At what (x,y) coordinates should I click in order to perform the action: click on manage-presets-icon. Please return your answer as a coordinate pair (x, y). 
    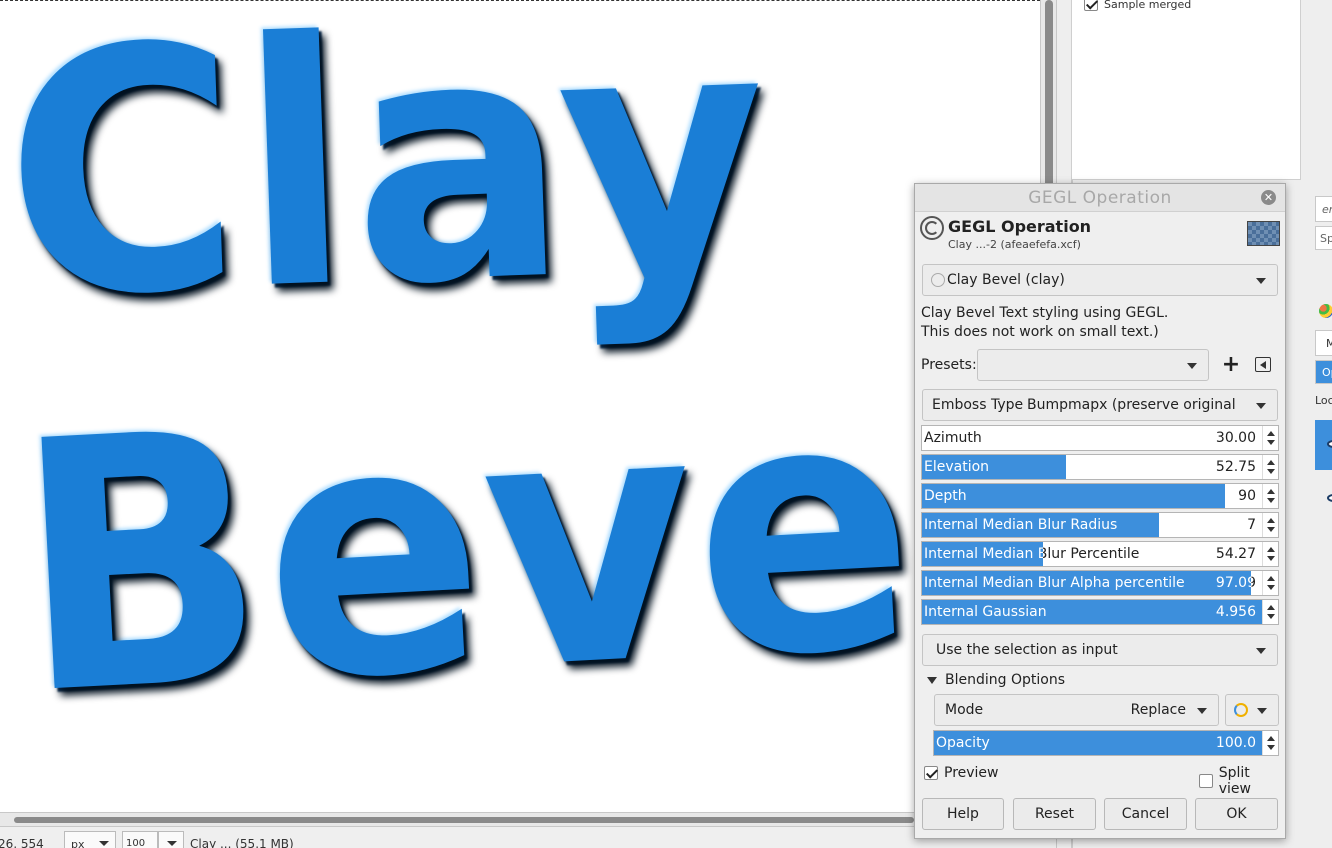
    Looking at the image, I should click on (1263, 364).